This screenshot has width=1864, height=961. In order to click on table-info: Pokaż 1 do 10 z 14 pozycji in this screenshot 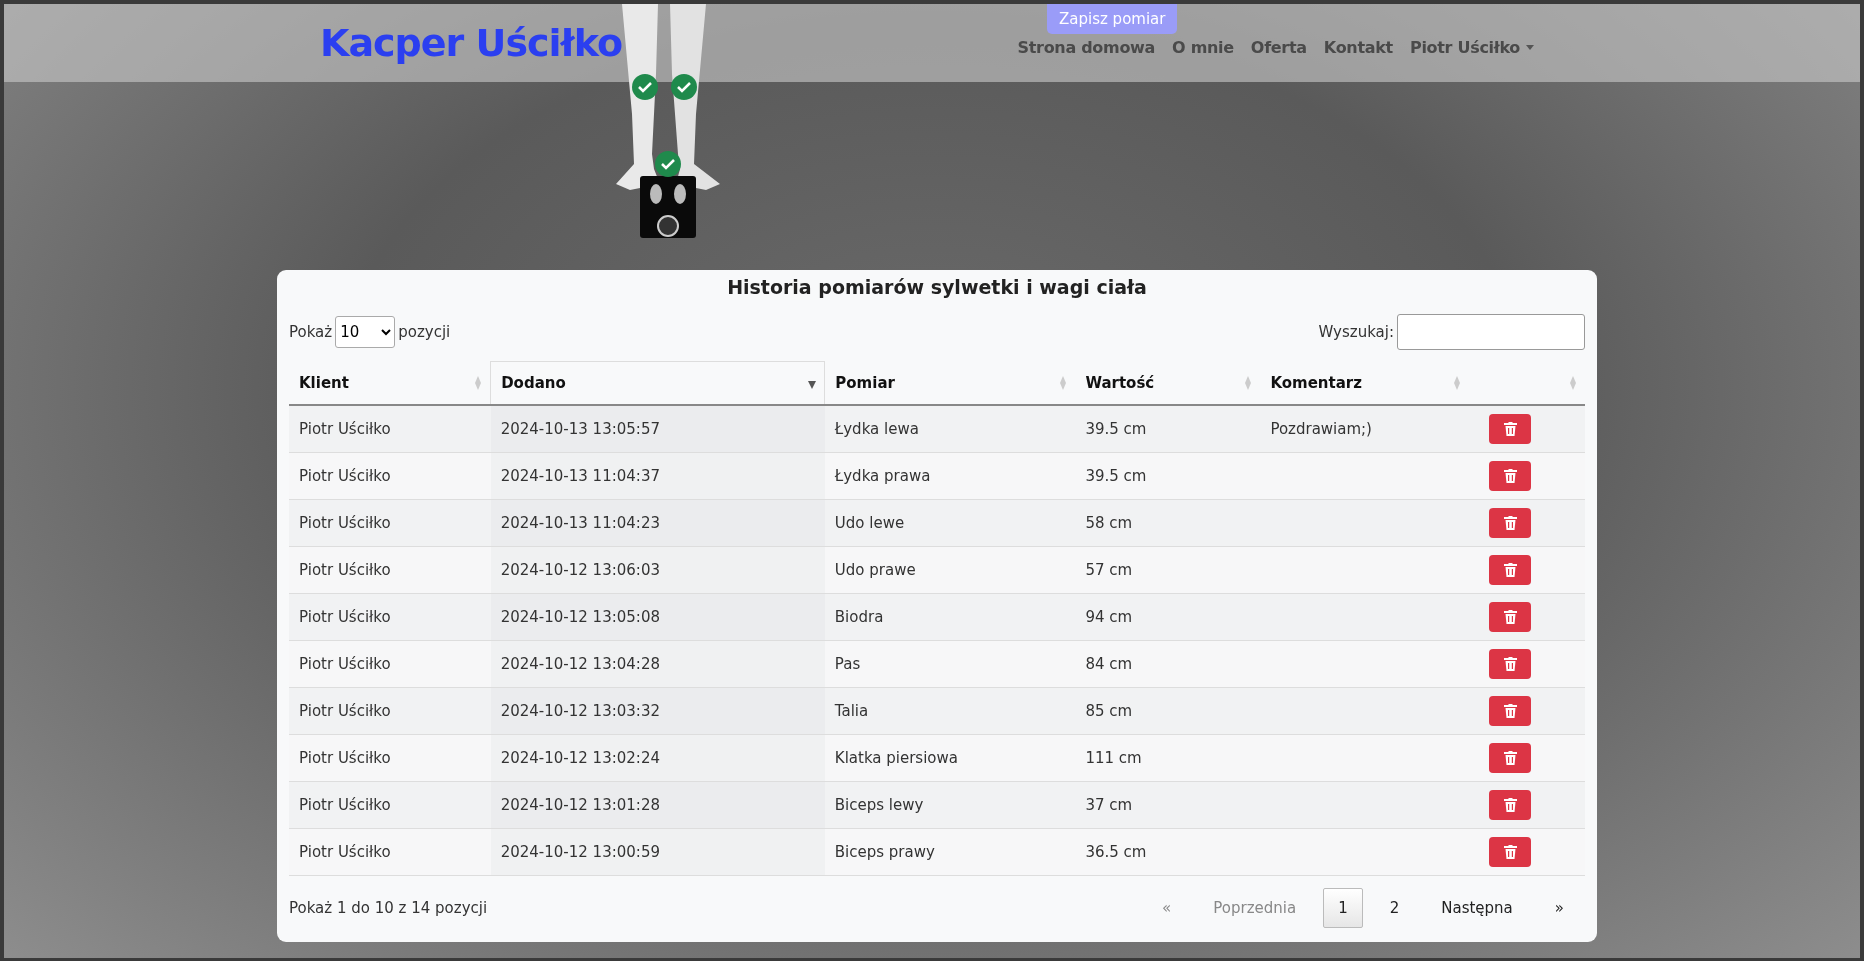, I will do `click(388, 908)`.